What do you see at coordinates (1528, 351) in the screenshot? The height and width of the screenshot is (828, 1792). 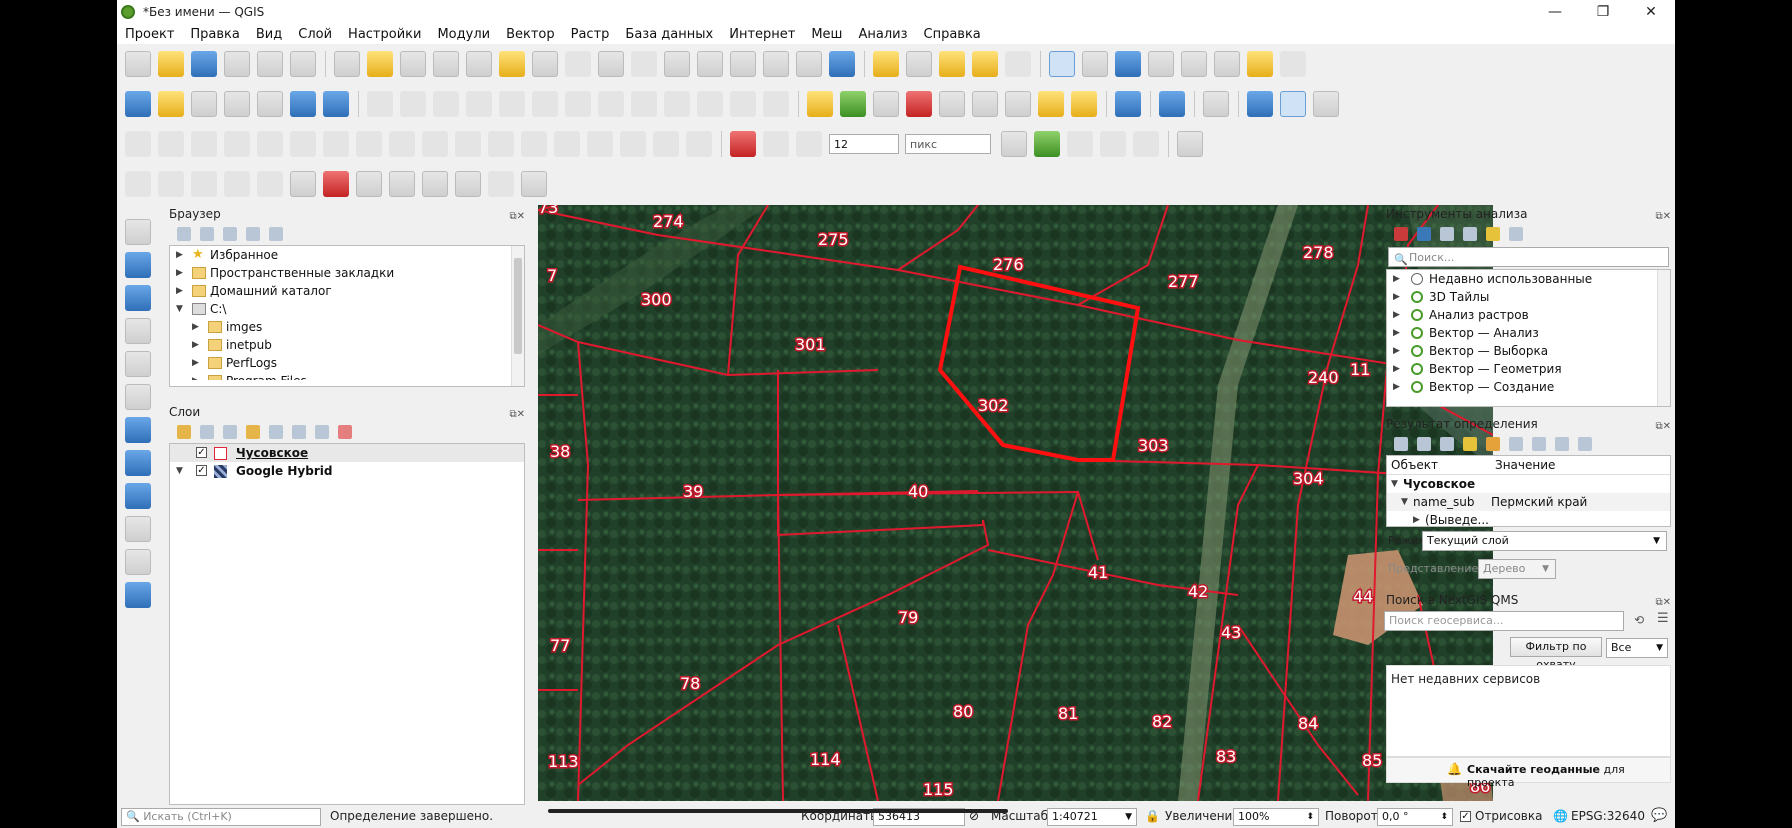 I see `analysis-item-vector-selection: ▶ Вектор — Выборка` at bounding box center [1528, 351].